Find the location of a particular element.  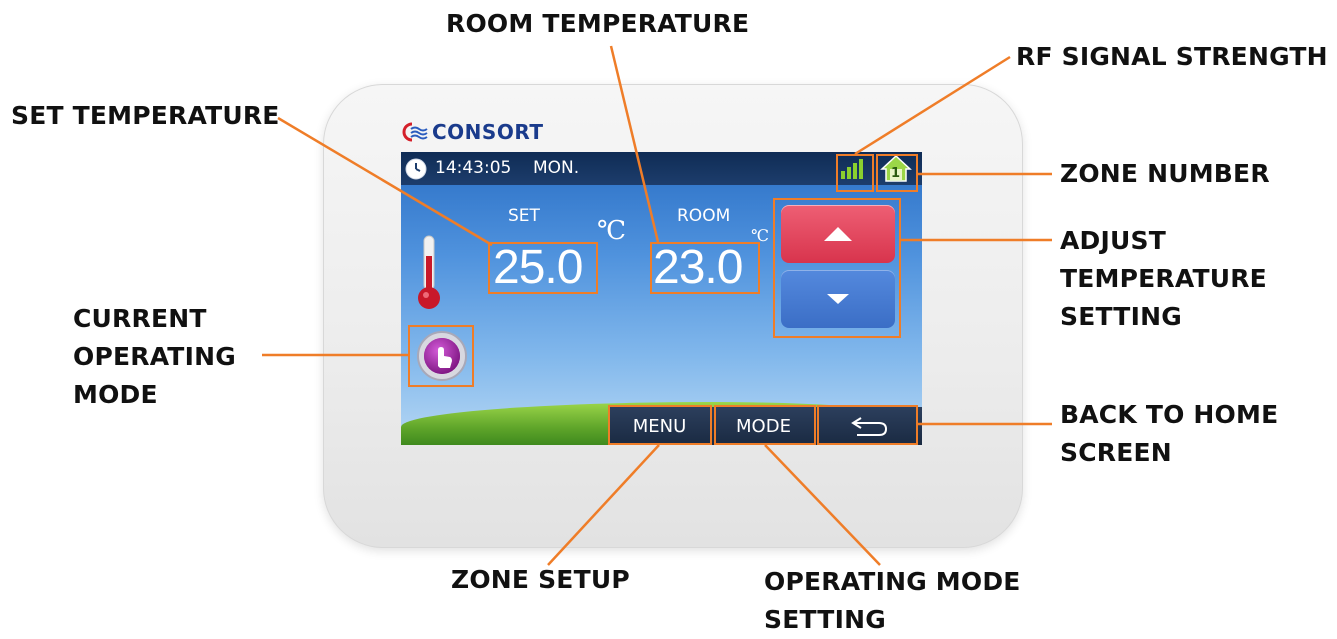

room-unit: ℃ is located at coordinates (760, 235).